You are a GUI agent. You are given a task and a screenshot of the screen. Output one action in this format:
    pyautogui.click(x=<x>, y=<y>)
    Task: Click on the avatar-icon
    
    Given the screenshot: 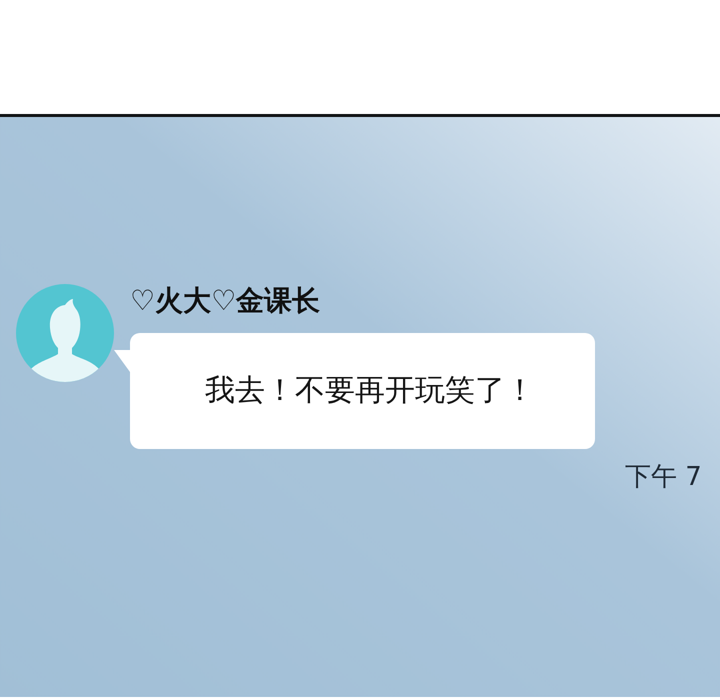 What is the action you would take?
    pyautogui.click(x=65, y=333)
    